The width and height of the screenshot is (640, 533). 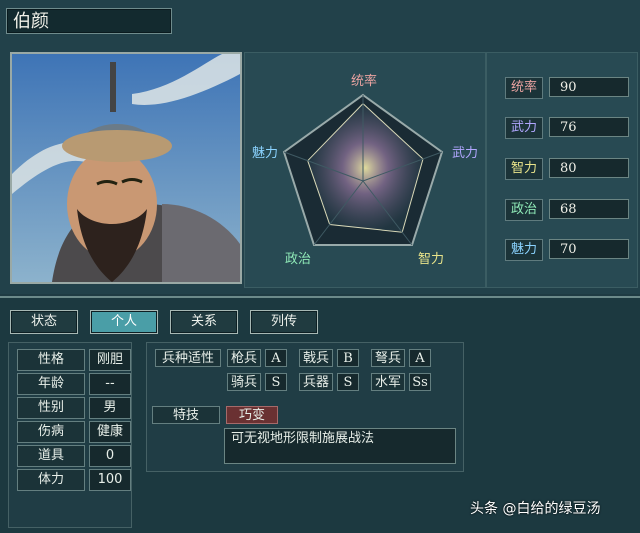 What do you see at coordinates (524, 210) in the screenshot?
I see `stat-label-zhengzhi: 政治` at bounding box center [524, 210].